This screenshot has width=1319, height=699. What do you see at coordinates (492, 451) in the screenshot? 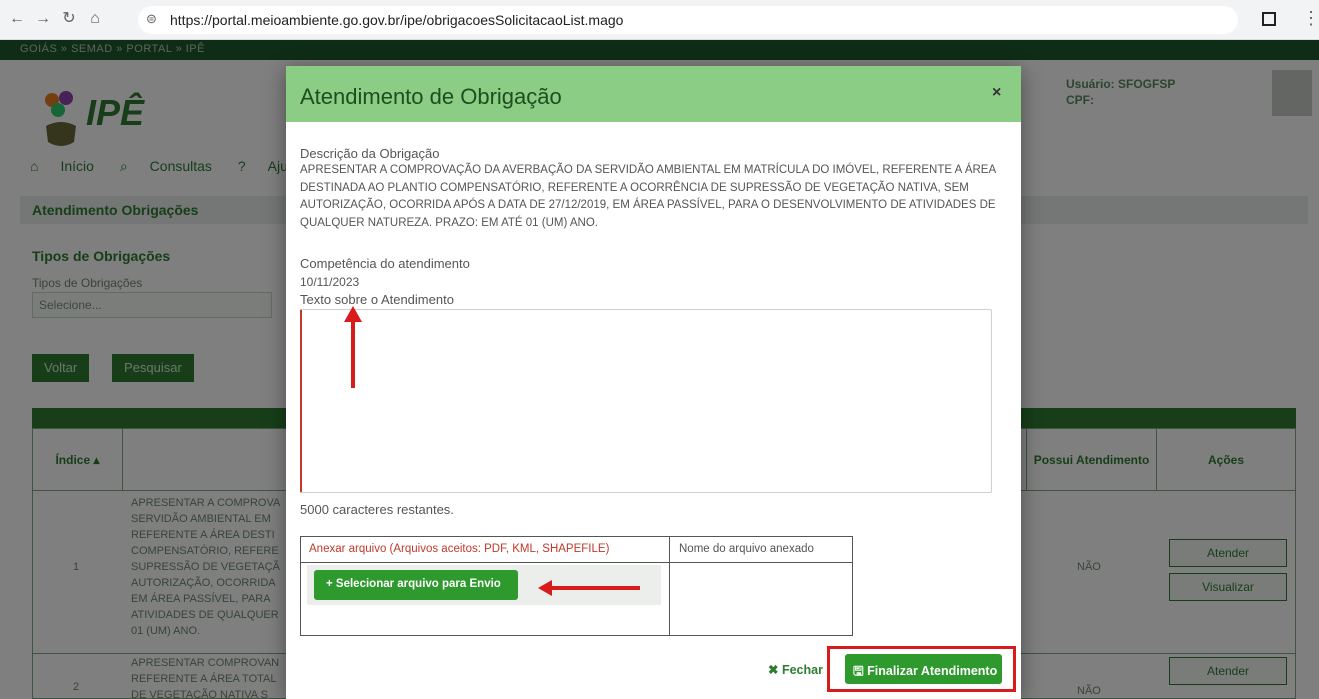
I see `annotation-arrows` at bounding box center [492, 451].